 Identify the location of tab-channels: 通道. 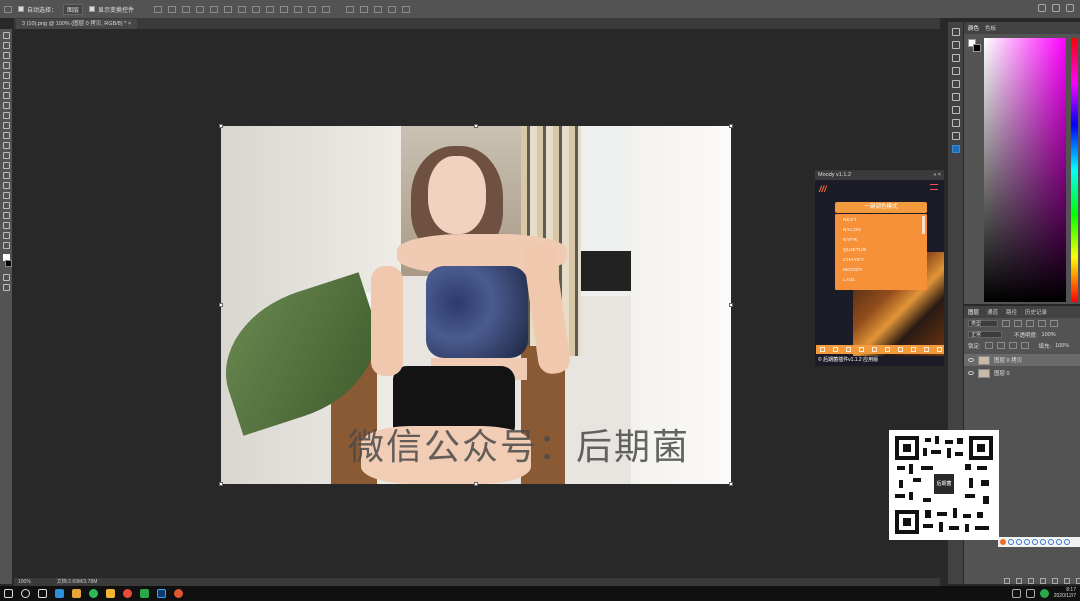
(992, 312).